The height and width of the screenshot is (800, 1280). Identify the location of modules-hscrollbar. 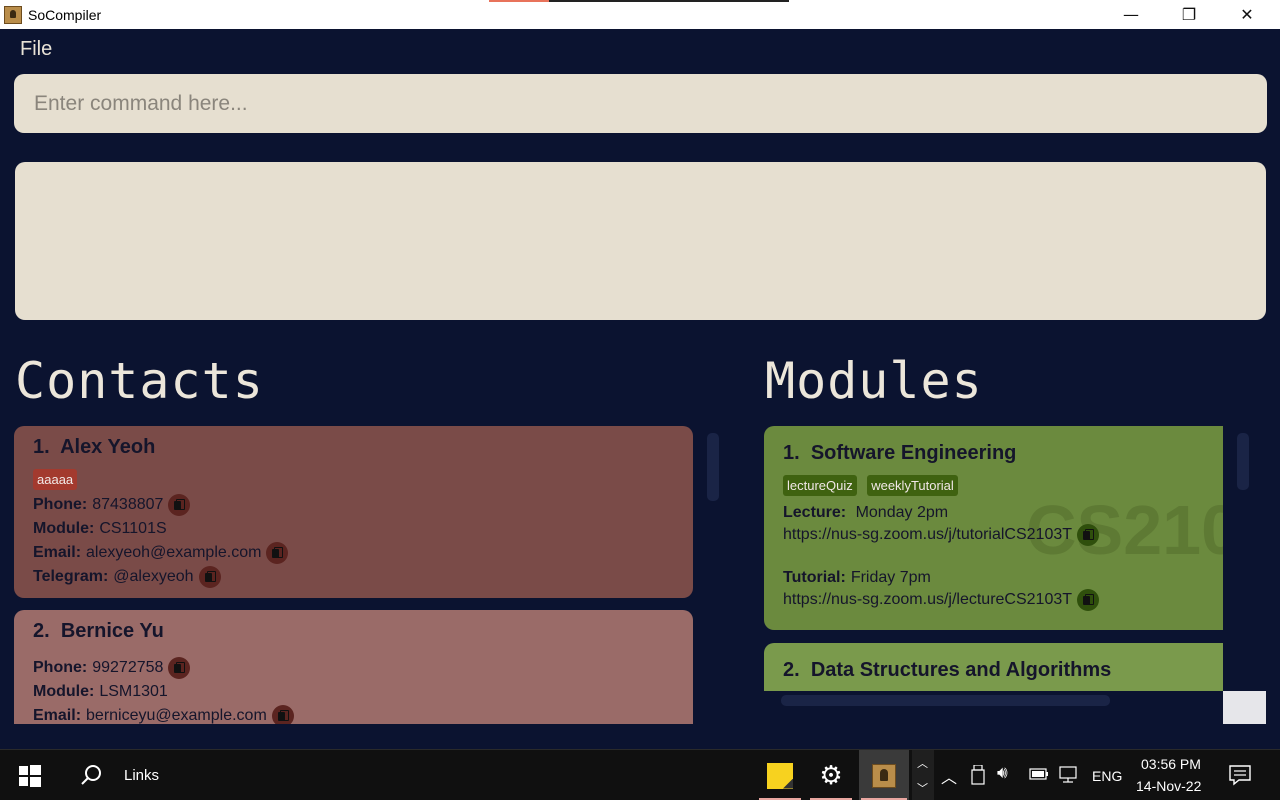
(945, 700).